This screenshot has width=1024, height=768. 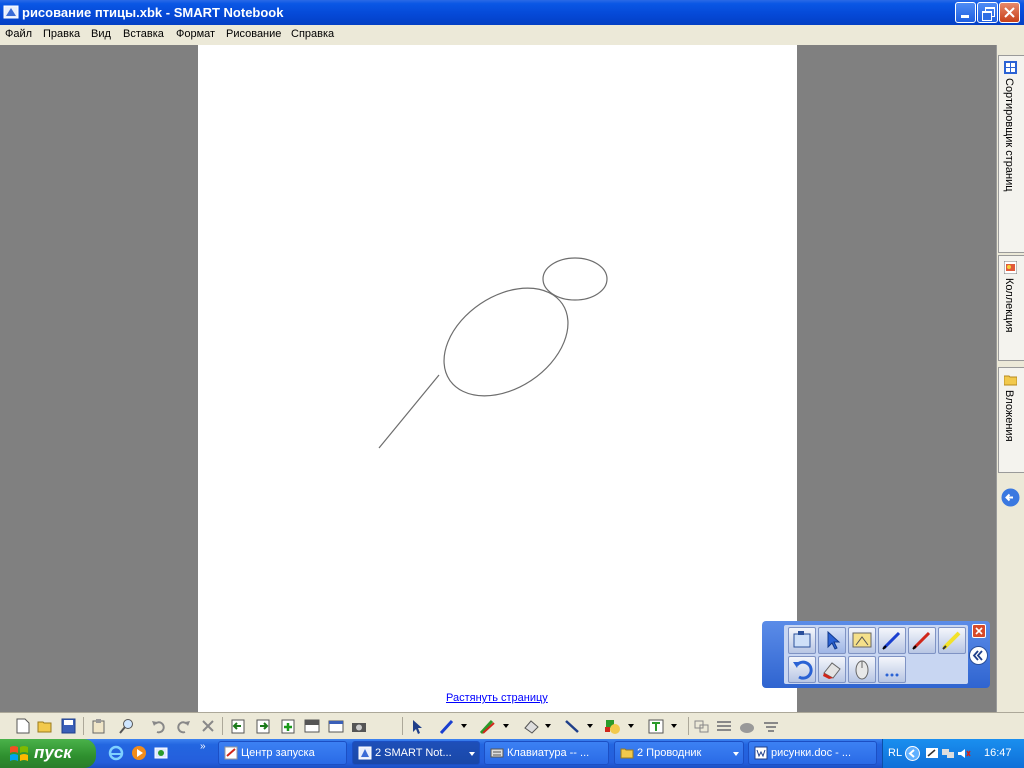 I want to click on next-page-icon, so click(x=263, y=726).